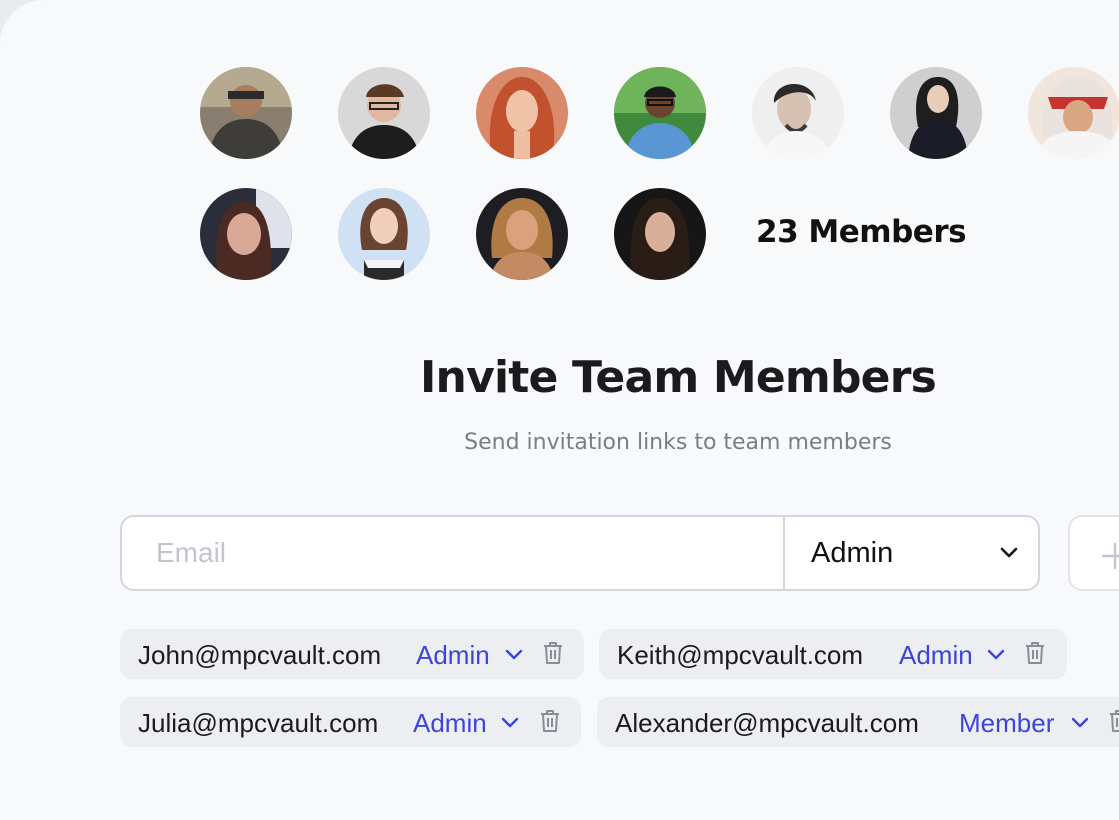 Image resolution: width=1119 pixels, height=820 pixels. Describe the element at coordinates (1093, 553) in the screenshot. I see `add-invite-button` at that location.